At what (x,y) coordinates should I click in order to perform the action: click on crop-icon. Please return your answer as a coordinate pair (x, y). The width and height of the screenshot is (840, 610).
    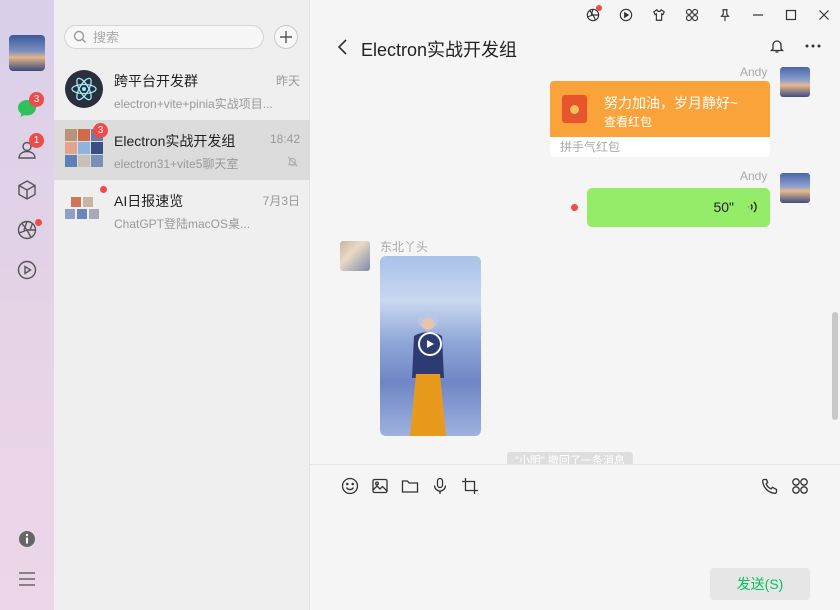
    Looking at the image, I should click on (470, 486).